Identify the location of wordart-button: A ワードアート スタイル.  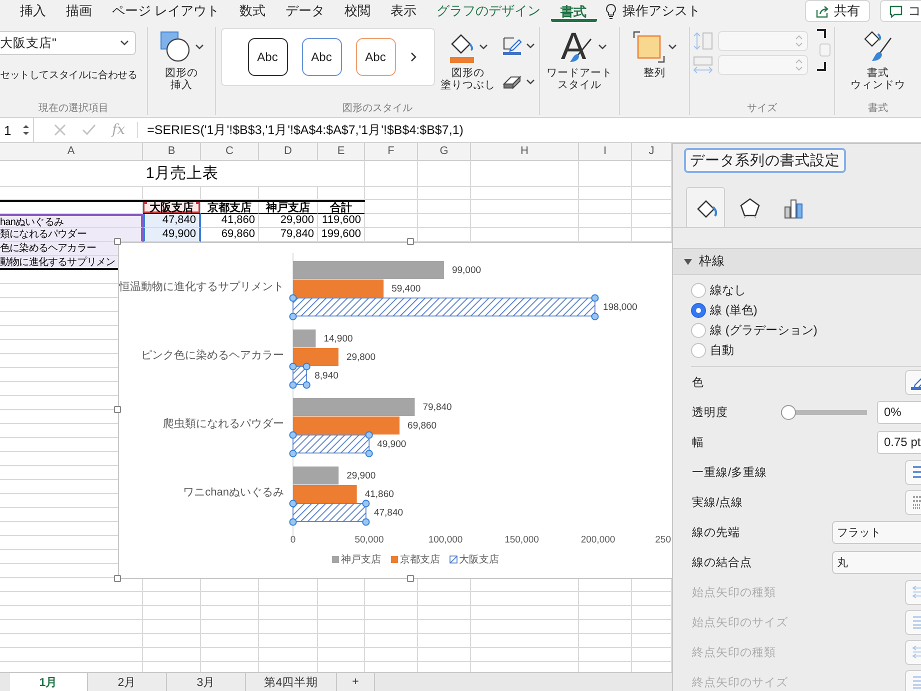
(579, 59).